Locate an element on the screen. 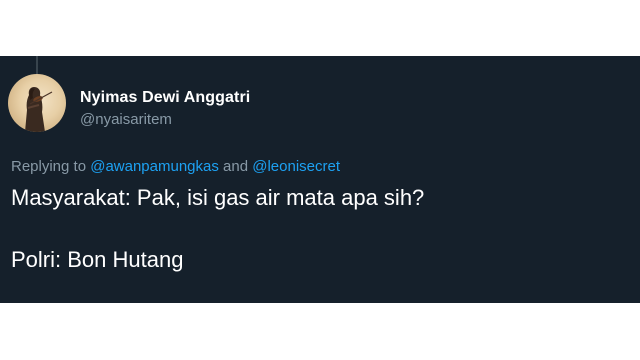 This screenshot has height=360, width=640. mention-link-leonisecret: @leonisecret is located at coordinates (296, 166).